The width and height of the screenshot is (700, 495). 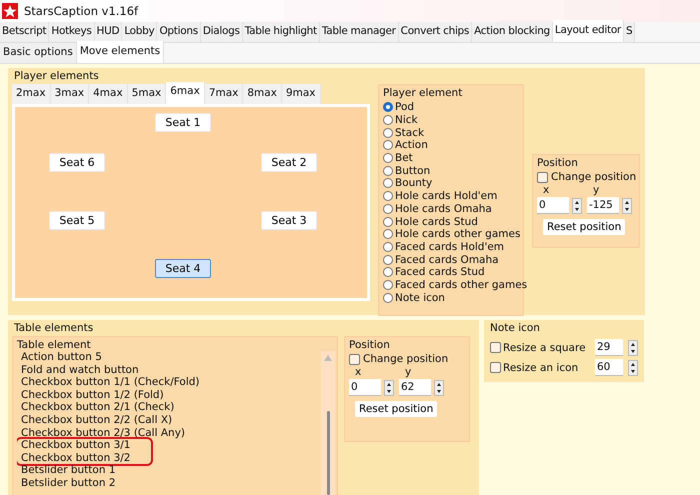 I want to click on list-item: Checkbox button 2/1 (Check), so click(x=171, y=407).